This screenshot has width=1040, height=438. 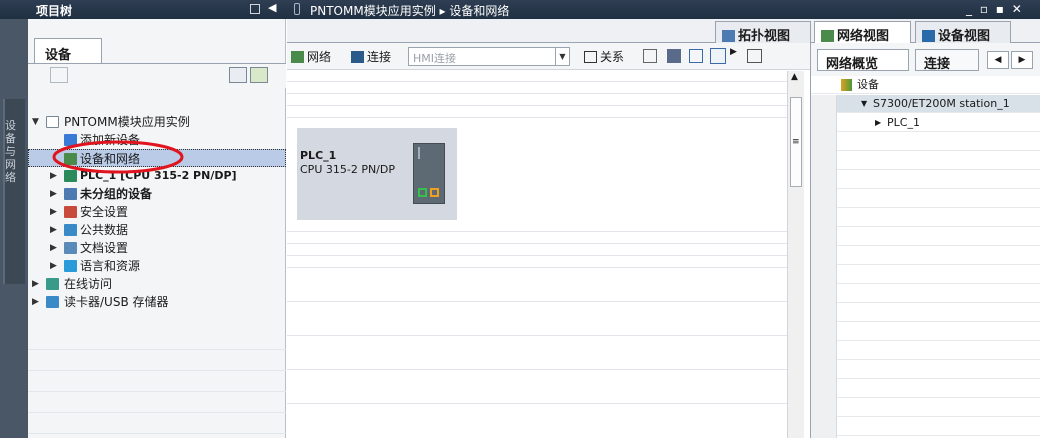 What do you see at coordinates (754, 56) in the screenshot?
I see `save-layout-icon` at bounding box center [754, 56].